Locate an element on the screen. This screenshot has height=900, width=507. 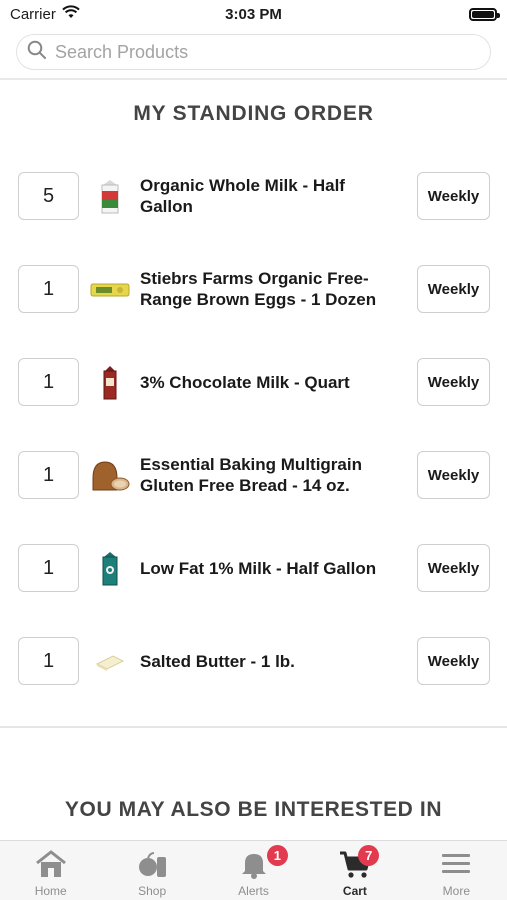
carrier-label: Carrier is located at coordinates (33, 14).